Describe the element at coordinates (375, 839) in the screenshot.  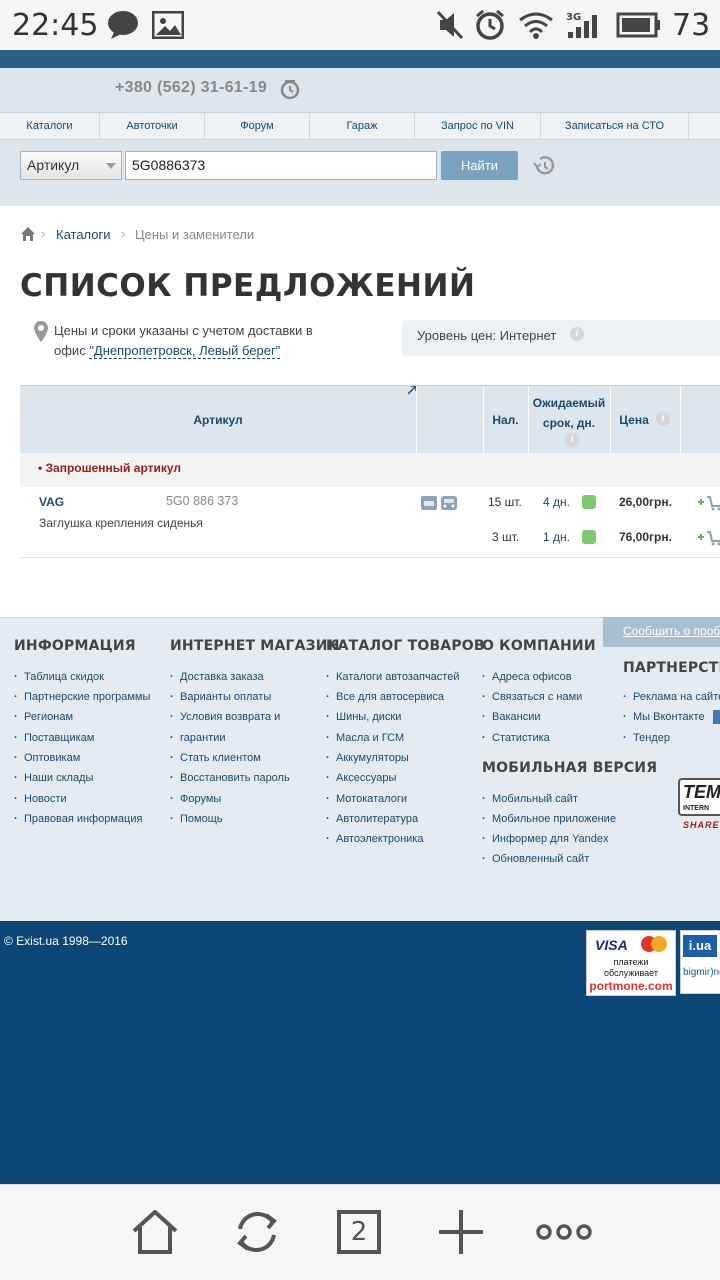
I see `footer-link: Автоэлектроника` at that location.